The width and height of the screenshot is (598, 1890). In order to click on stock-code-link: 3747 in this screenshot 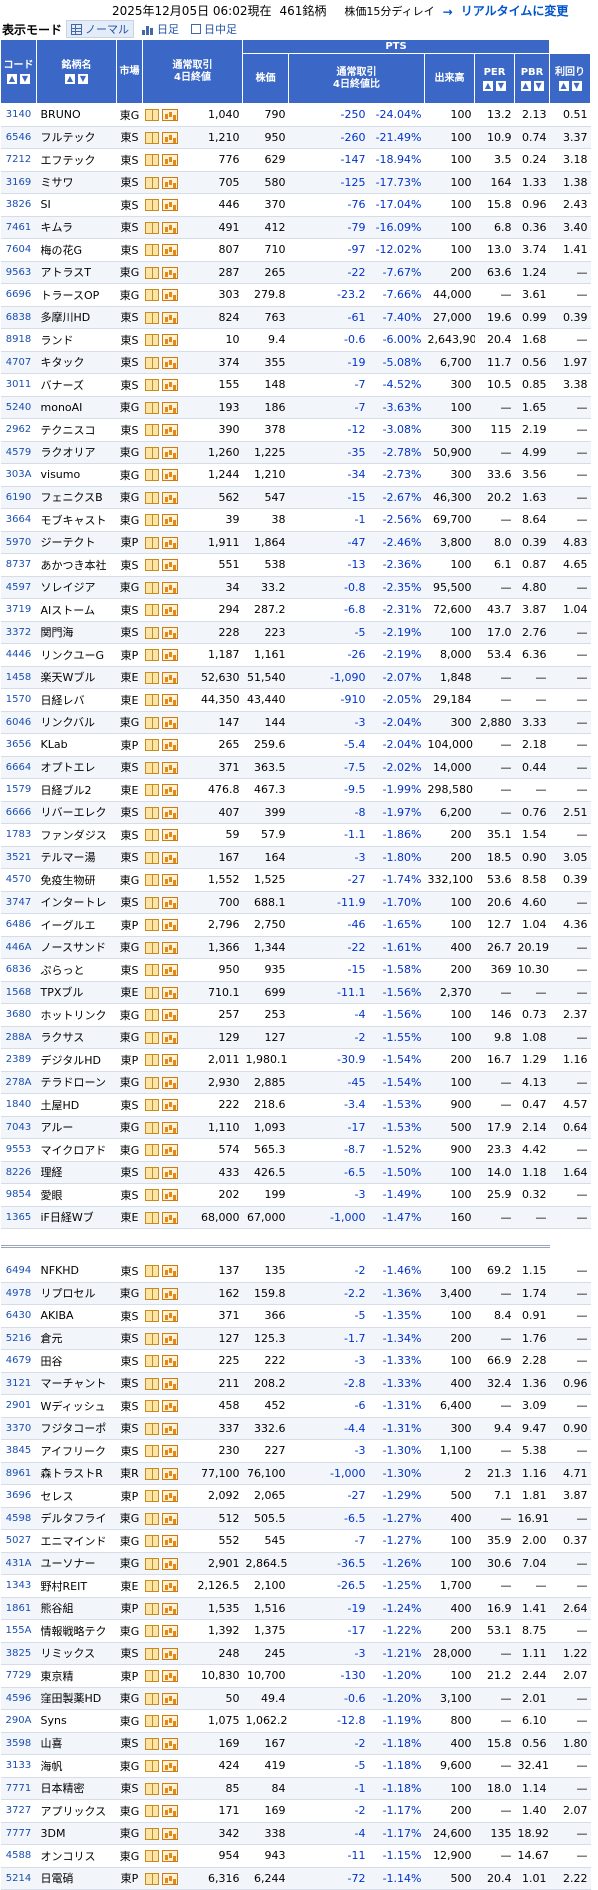, I will do `click(18, 902)`.